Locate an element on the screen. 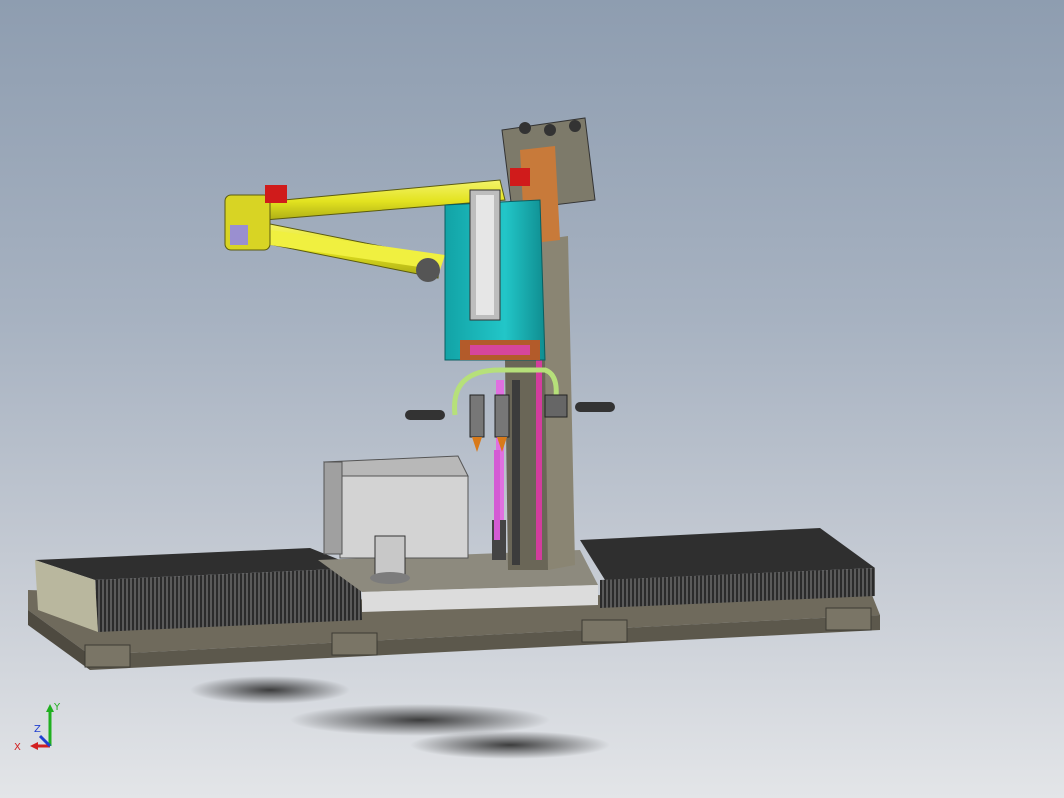 Image resolution: width=1064 pixels, height=798 pixels. feed-screw is located at coordinates (497, 495).